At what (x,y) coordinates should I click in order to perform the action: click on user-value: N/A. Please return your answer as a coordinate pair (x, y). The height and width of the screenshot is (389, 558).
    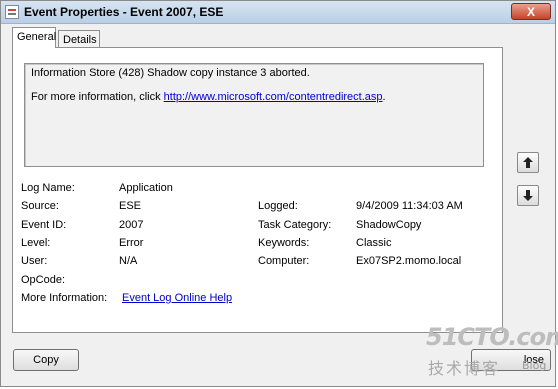
    Looking at the image, I should click on (128, 261).